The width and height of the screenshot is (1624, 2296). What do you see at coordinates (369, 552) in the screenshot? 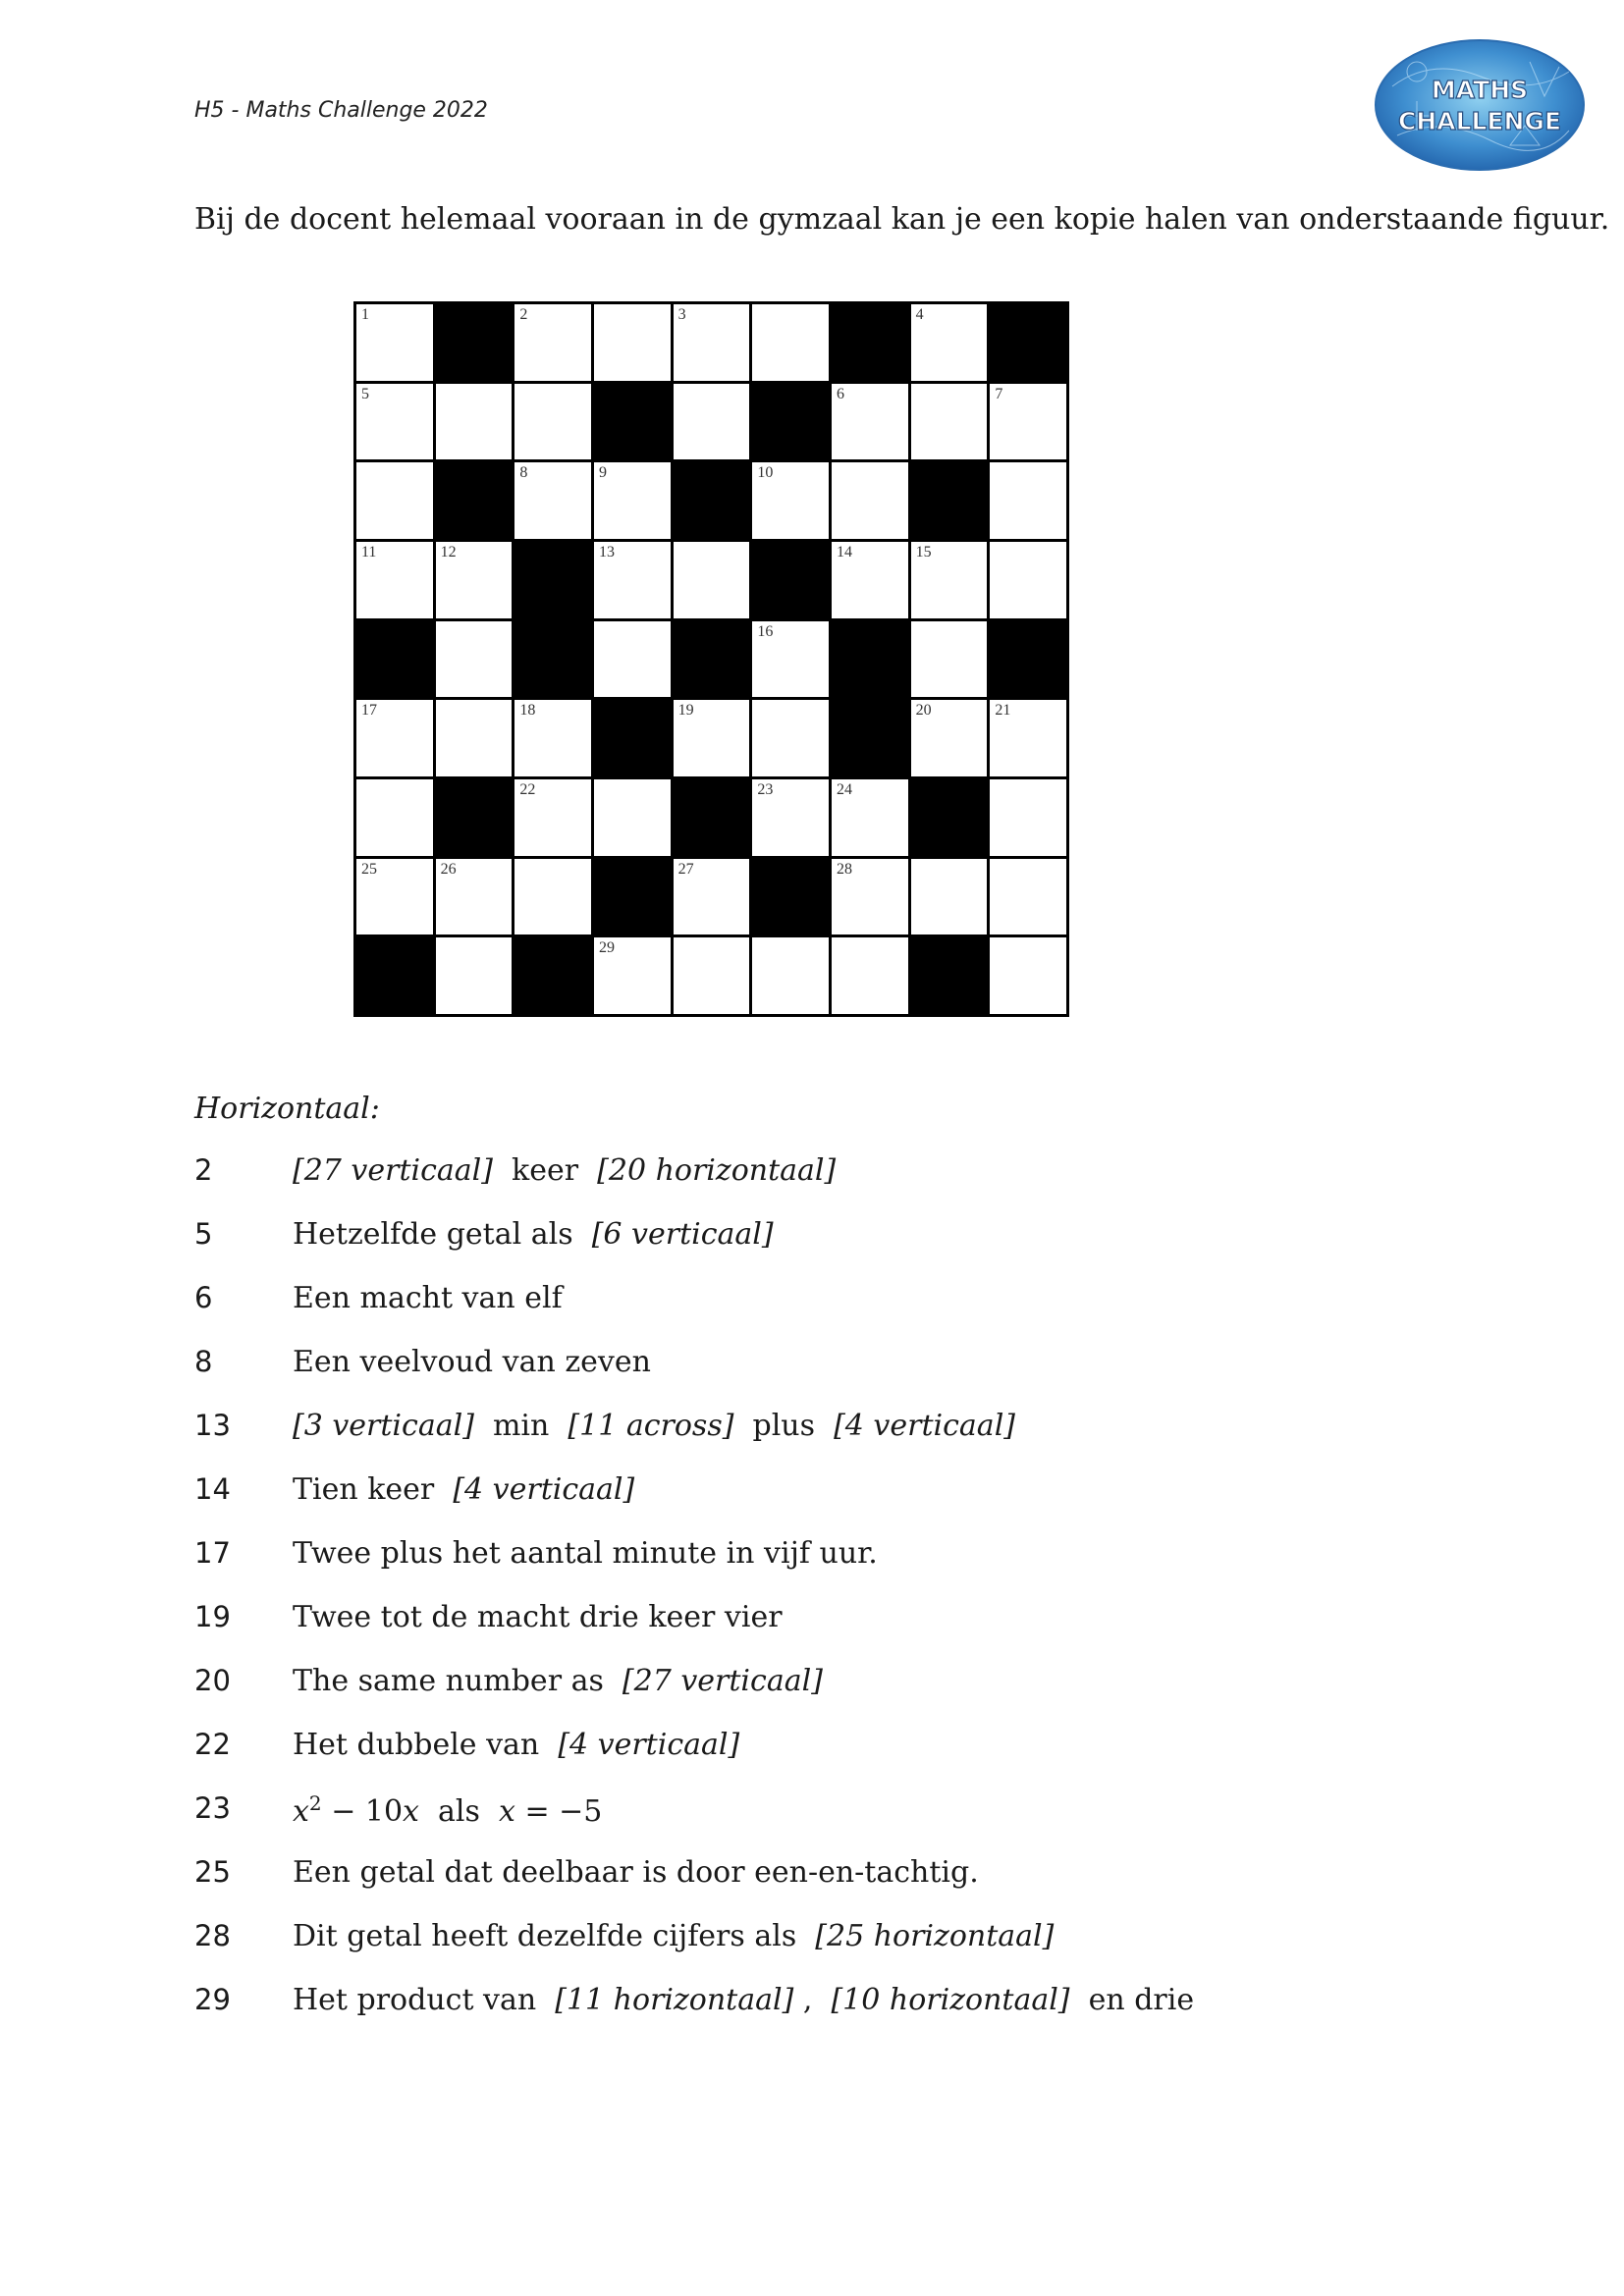
I see `crossword-clue-number: 11` at bounding box center [369, 552].